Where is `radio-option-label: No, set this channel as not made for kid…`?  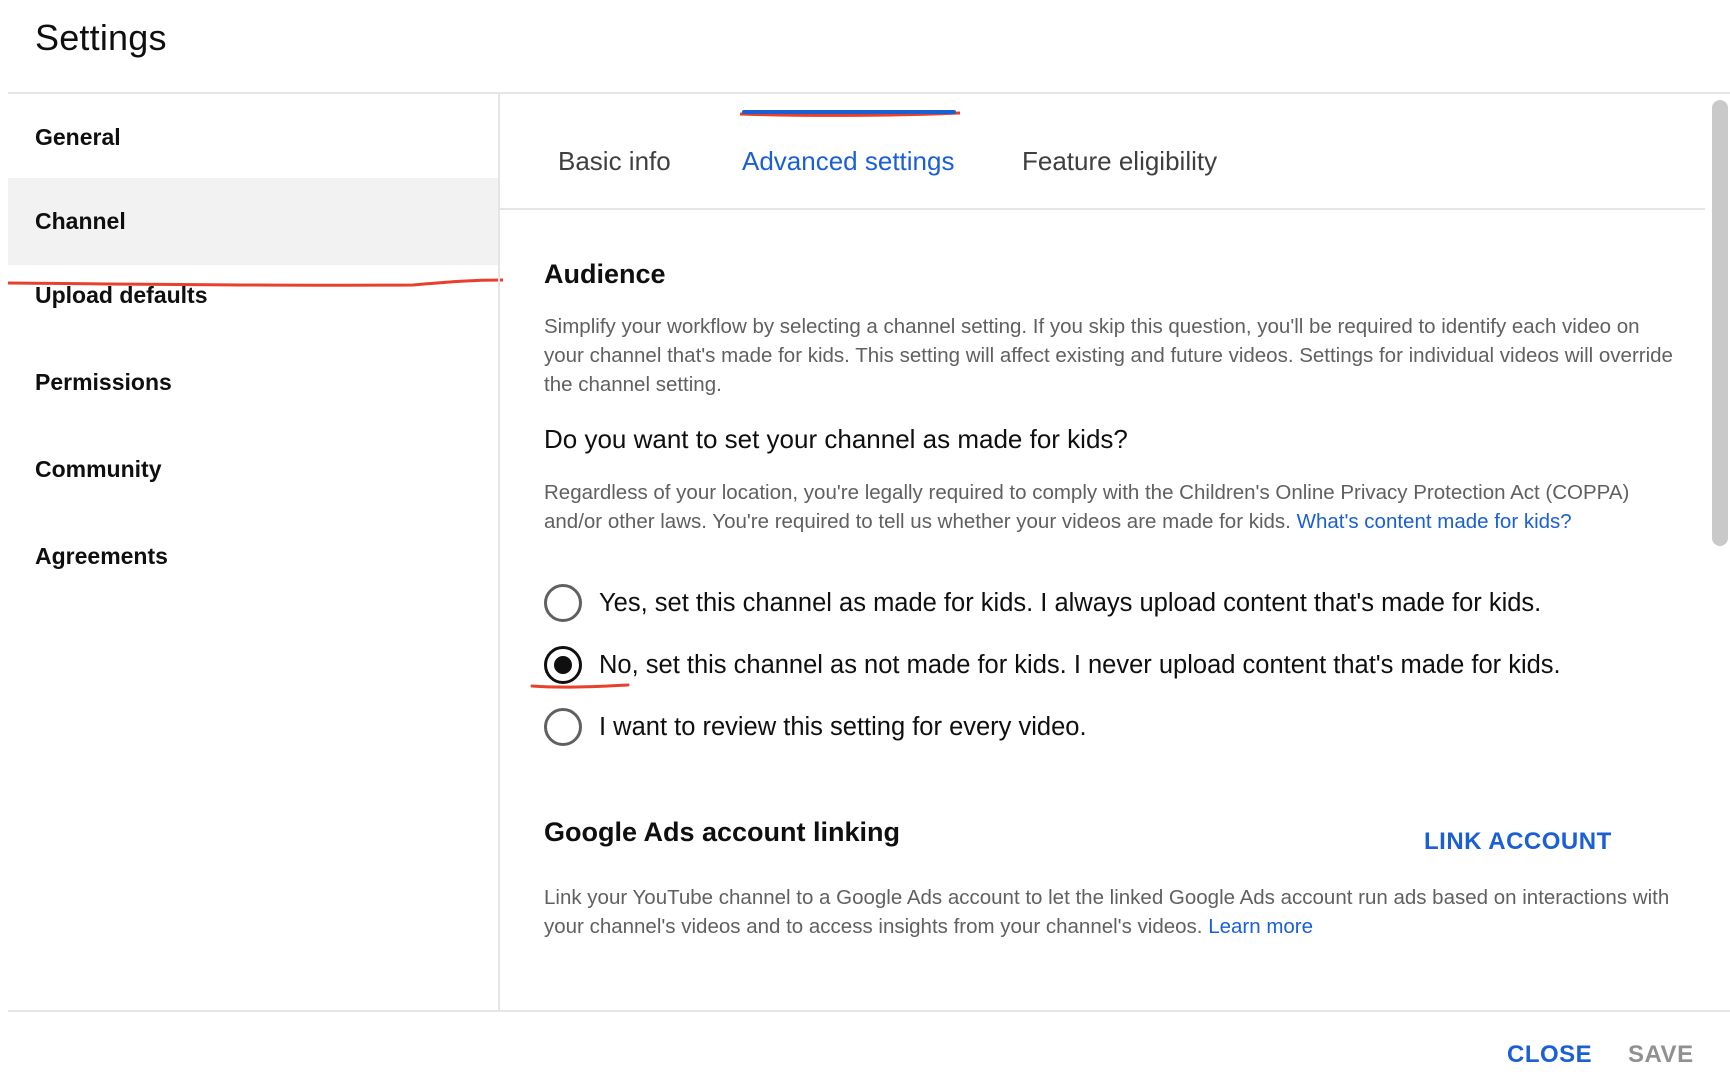
radio-option-label: No, set this channel as not made for kid… is located at coordinates (1080, 664).